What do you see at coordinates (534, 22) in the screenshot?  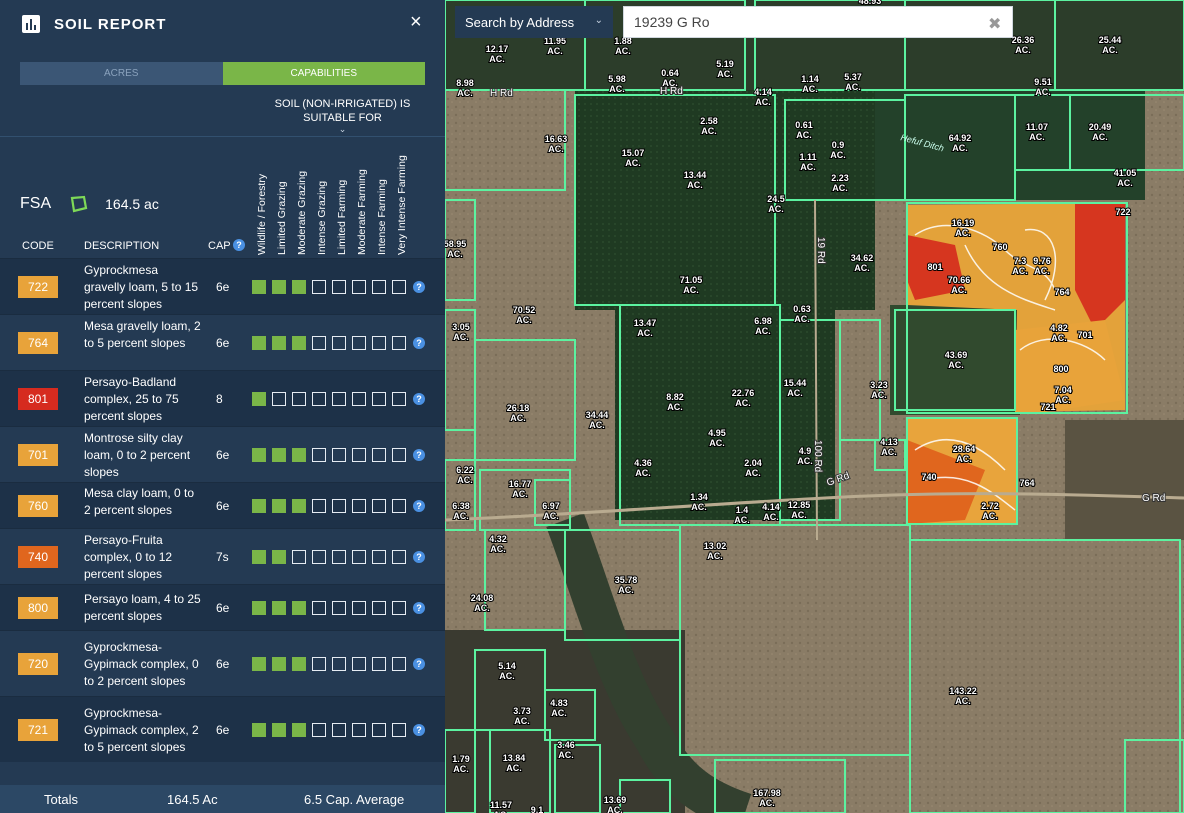 I see `search-mode-dropdown: Search by Address ⌄` at bounding box center [534, 22].